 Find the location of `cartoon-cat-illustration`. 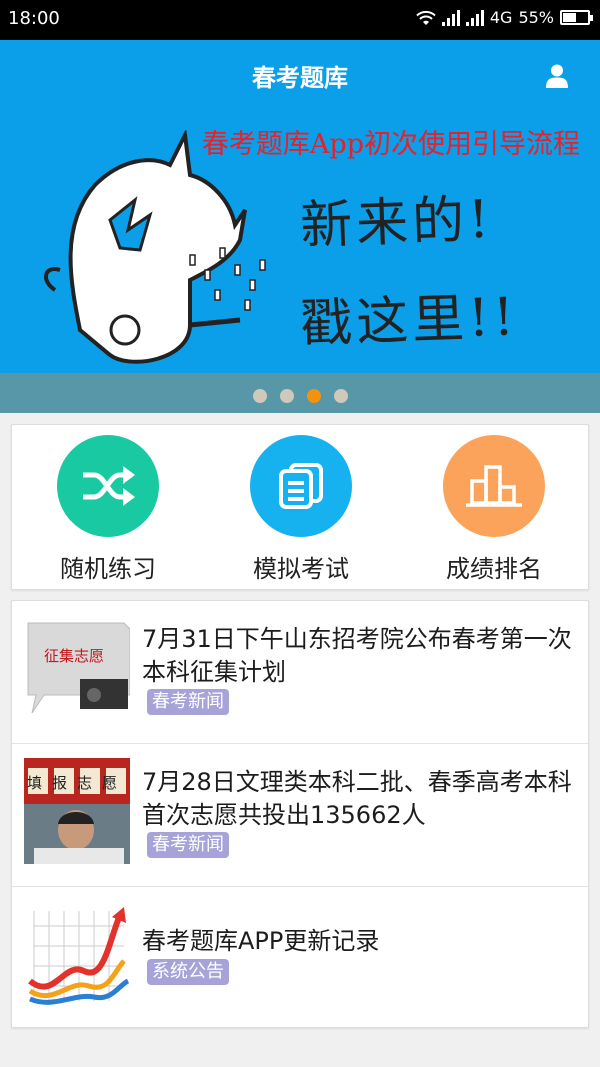

cartoon-cat-illustration is located at coordinates (155, 247).